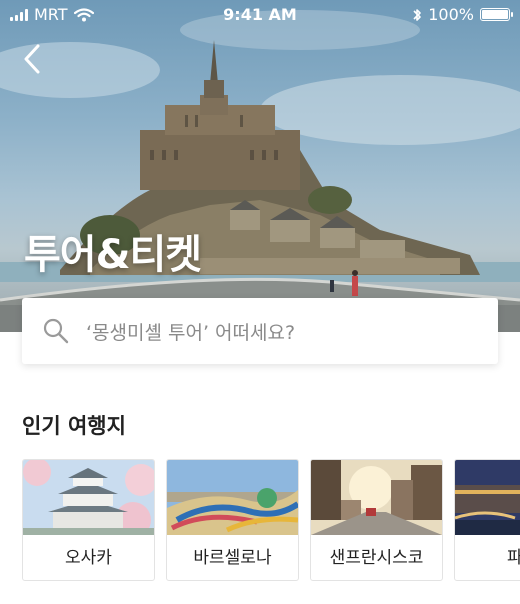 The width and height of the screenshot is (520, 604). What do you see at coordinates (417, 14) in the screenshot?
I see `bluetooth-icon` at bounding box center [417, 14].